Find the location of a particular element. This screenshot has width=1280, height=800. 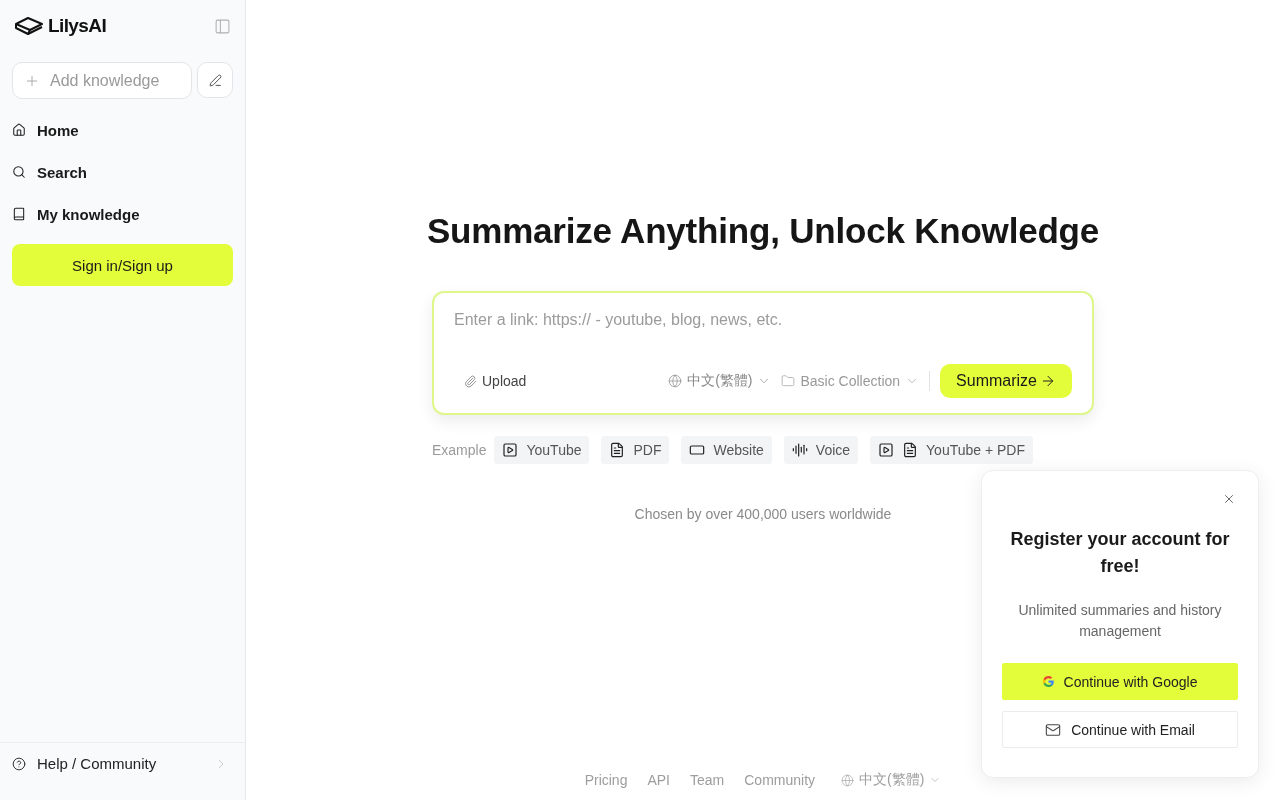

folder-icon is located at coordinates (788, 381).